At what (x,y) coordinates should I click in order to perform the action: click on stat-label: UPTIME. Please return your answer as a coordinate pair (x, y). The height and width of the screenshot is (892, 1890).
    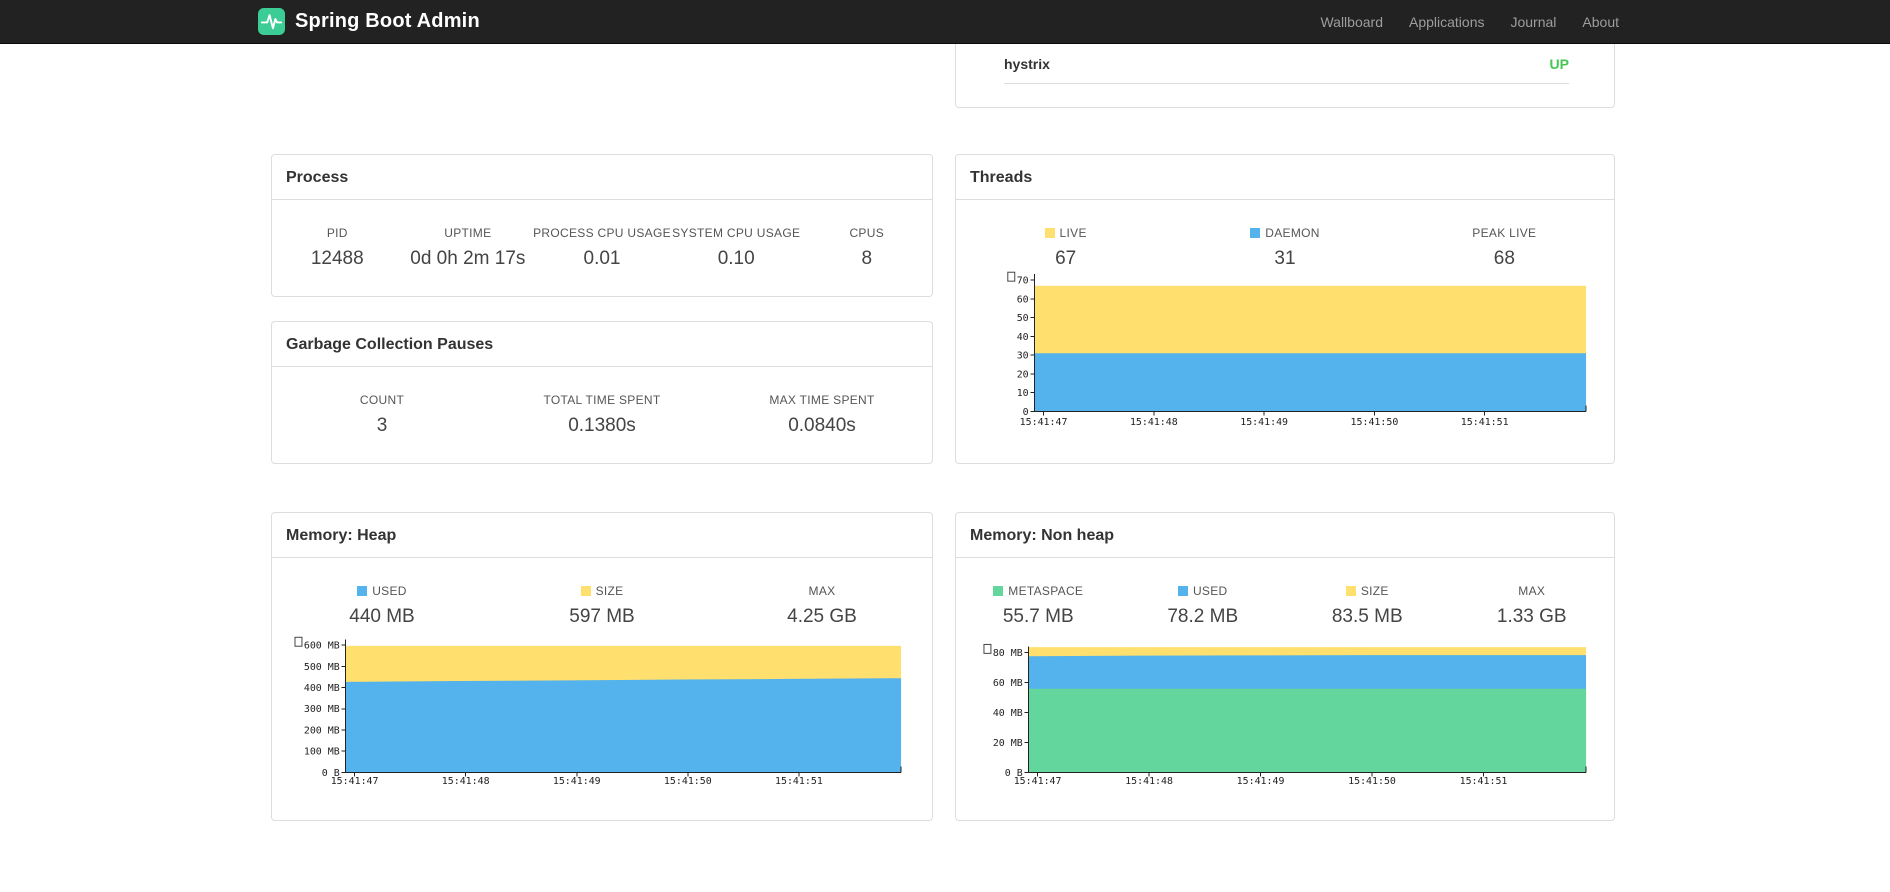
    Looking at the image, I should click on (468, 233).